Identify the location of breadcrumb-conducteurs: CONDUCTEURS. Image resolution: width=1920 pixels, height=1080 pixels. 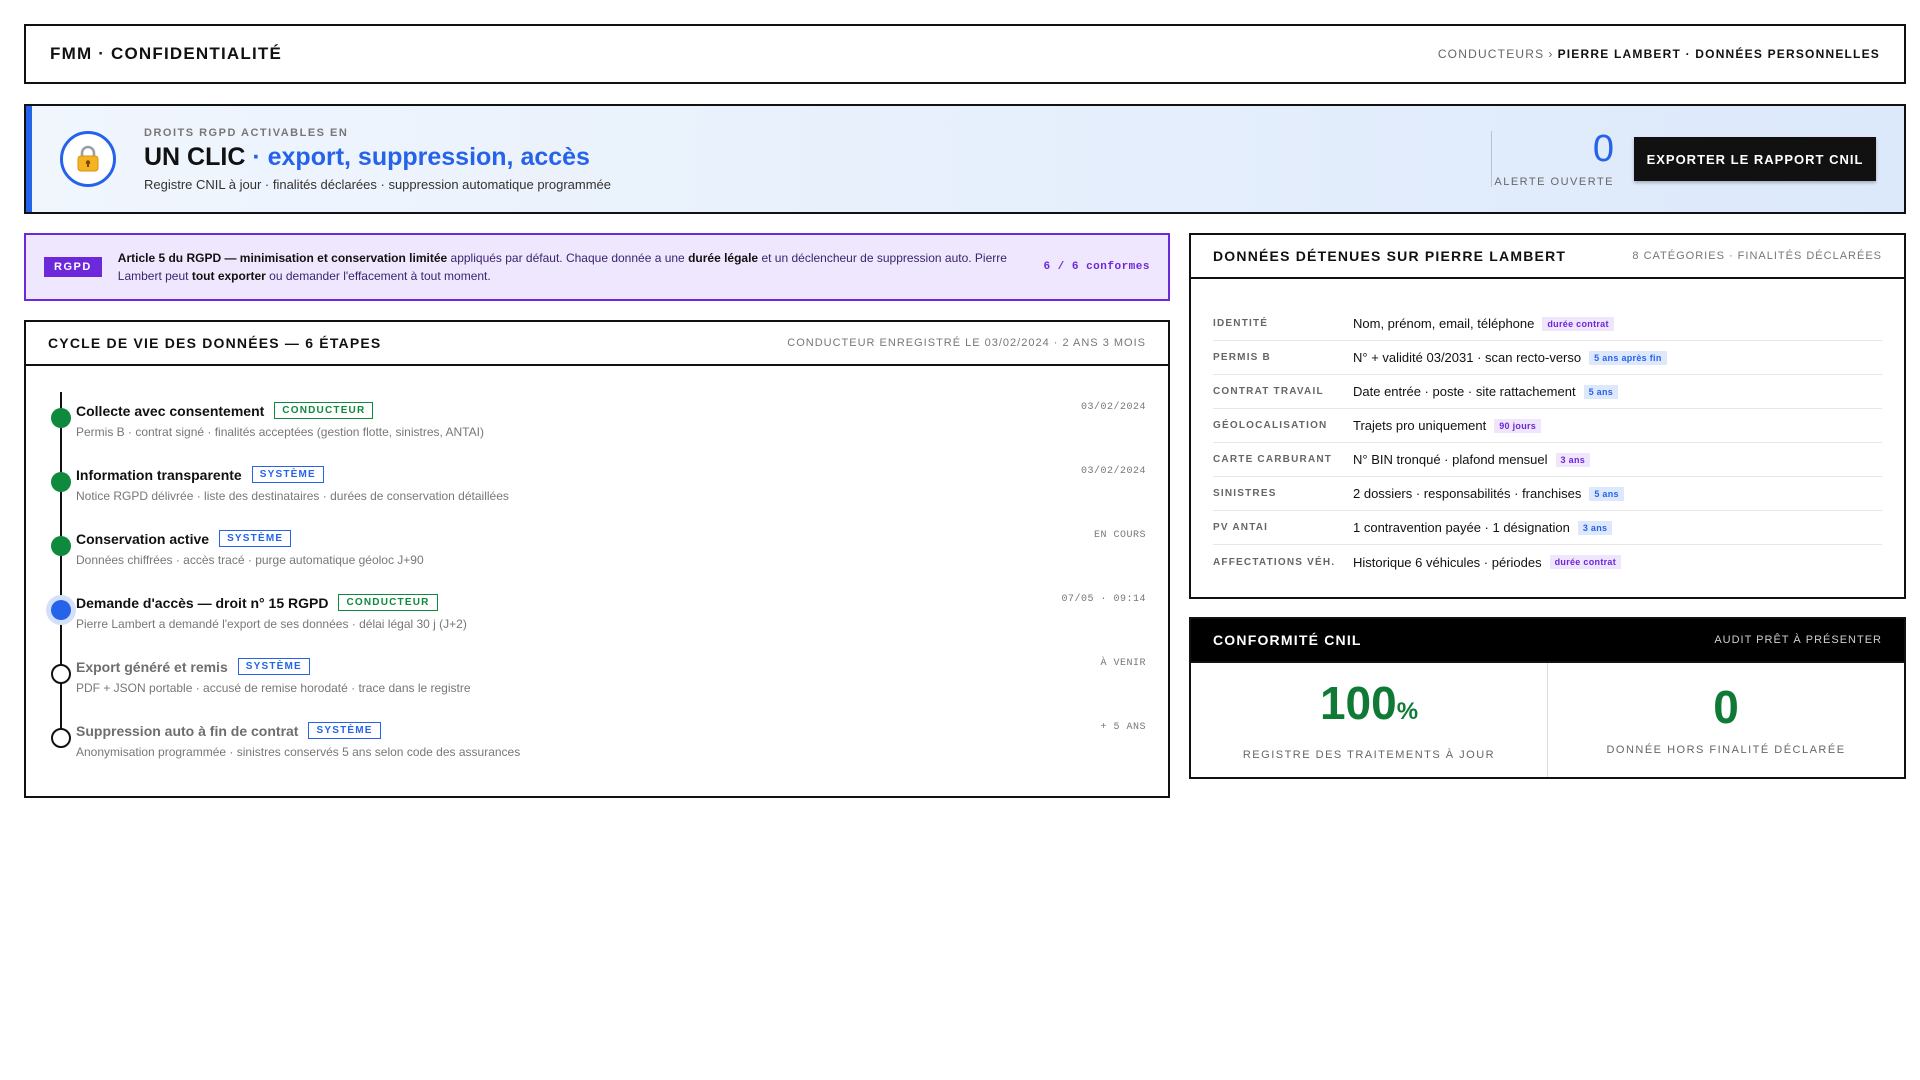
(1491, 54).